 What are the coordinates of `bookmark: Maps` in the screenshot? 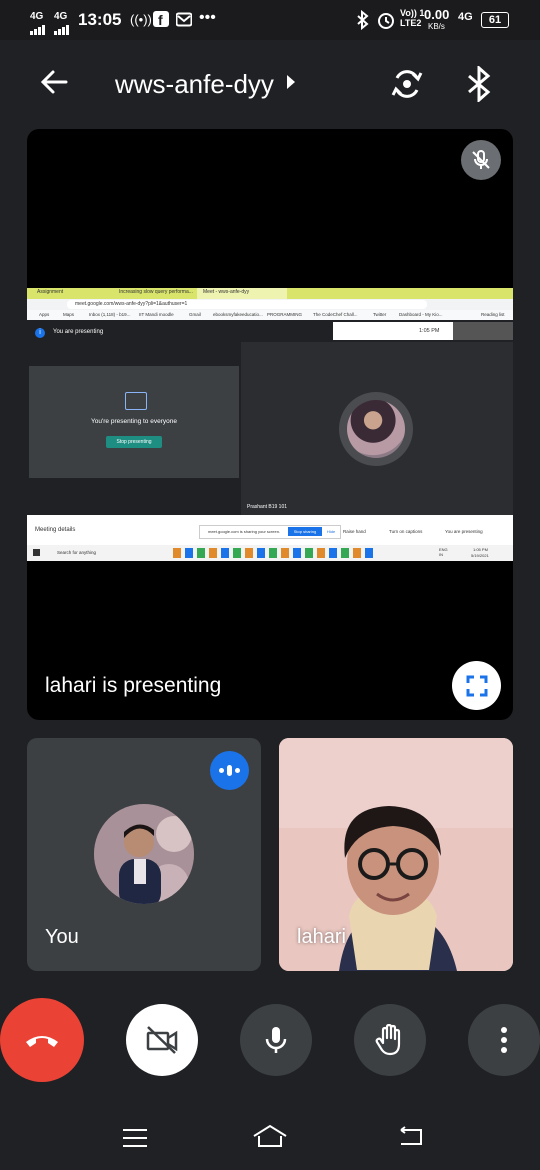 It's located at (69, 314).